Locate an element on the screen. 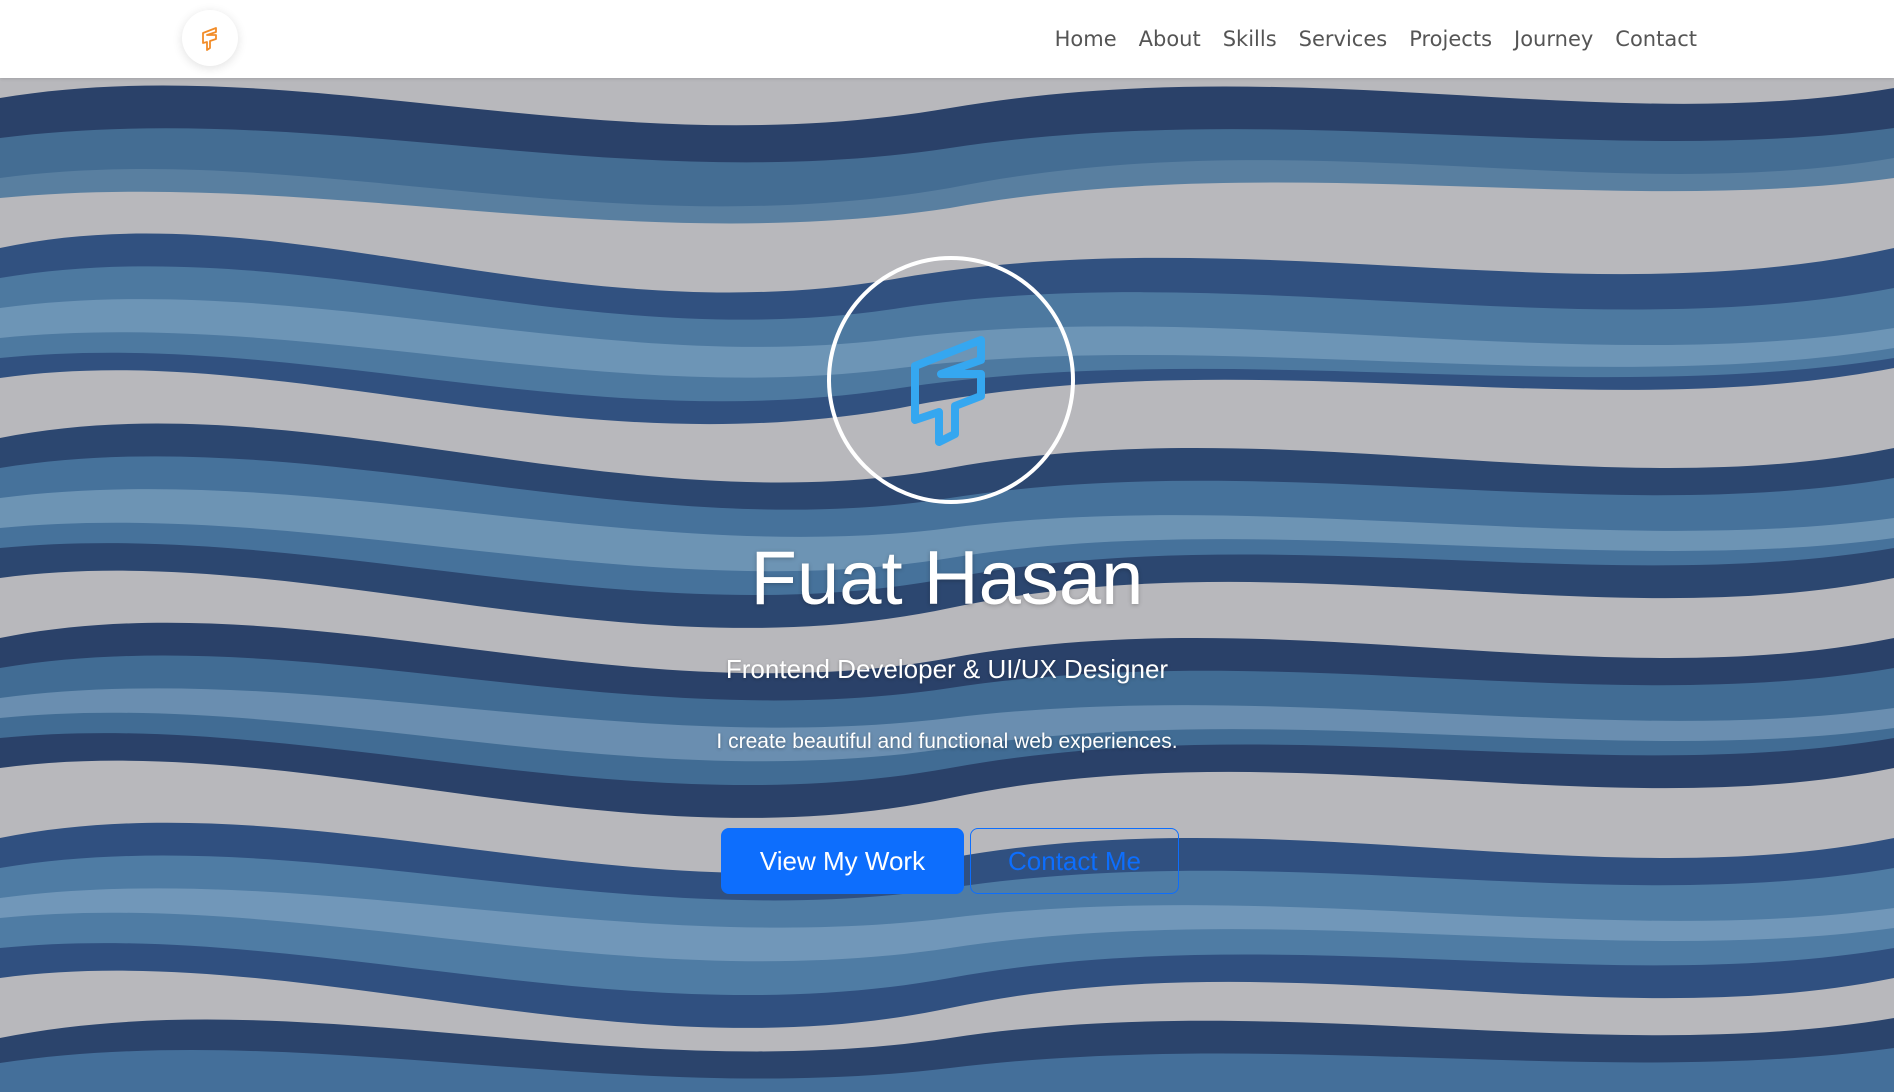  brand-logo is located at coordinates (210, 38).